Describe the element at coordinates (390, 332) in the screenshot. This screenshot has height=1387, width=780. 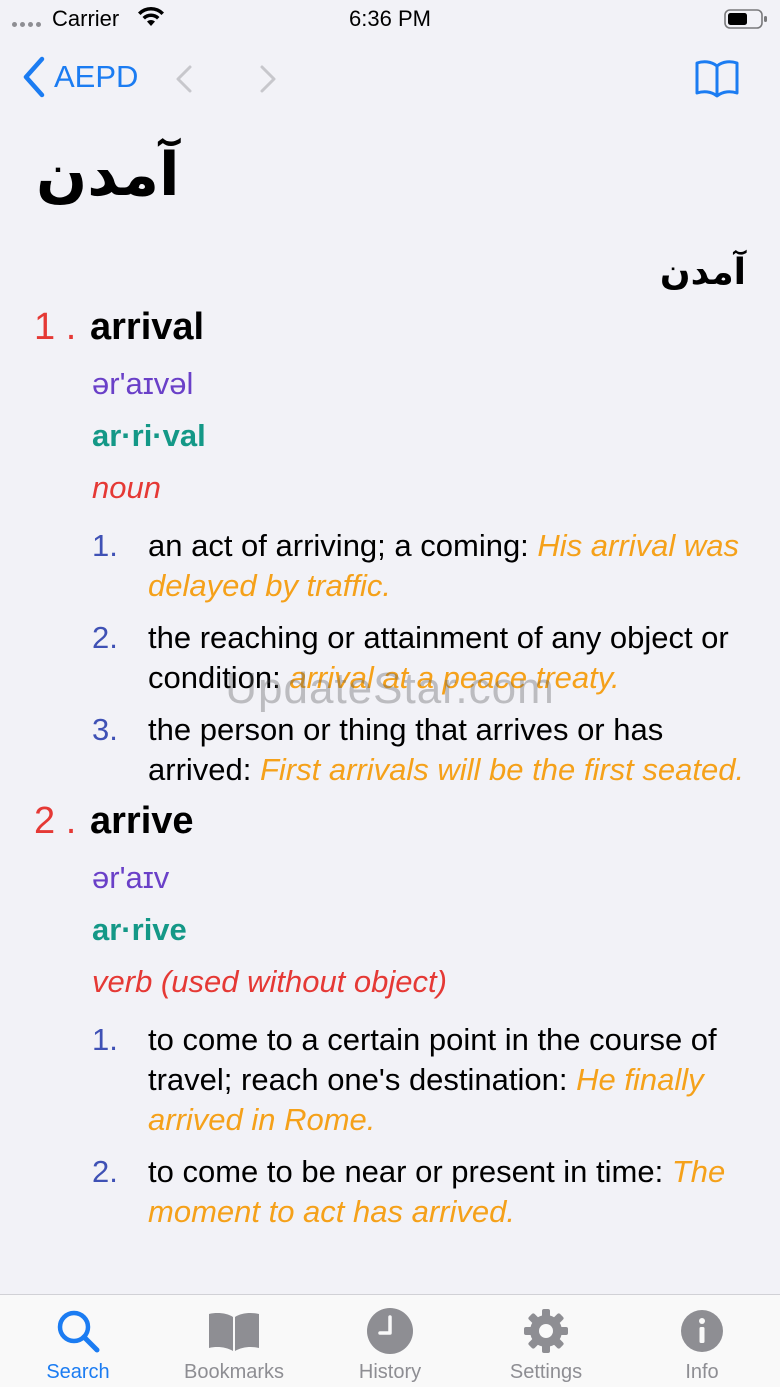
I see `sense-header: 1 . arrival` at that location.